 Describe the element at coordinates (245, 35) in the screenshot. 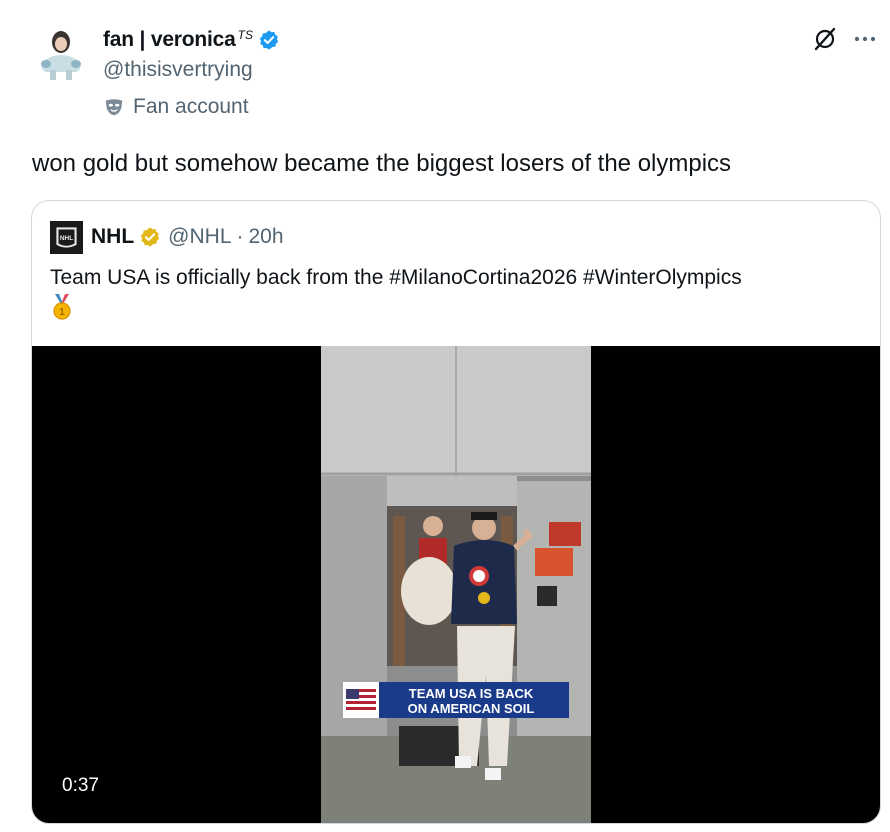

I see `name-suffix: TS` at that location.